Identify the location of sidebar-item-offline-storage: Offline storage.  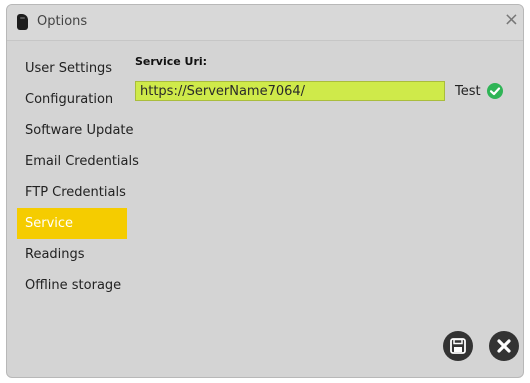
(78, 285).